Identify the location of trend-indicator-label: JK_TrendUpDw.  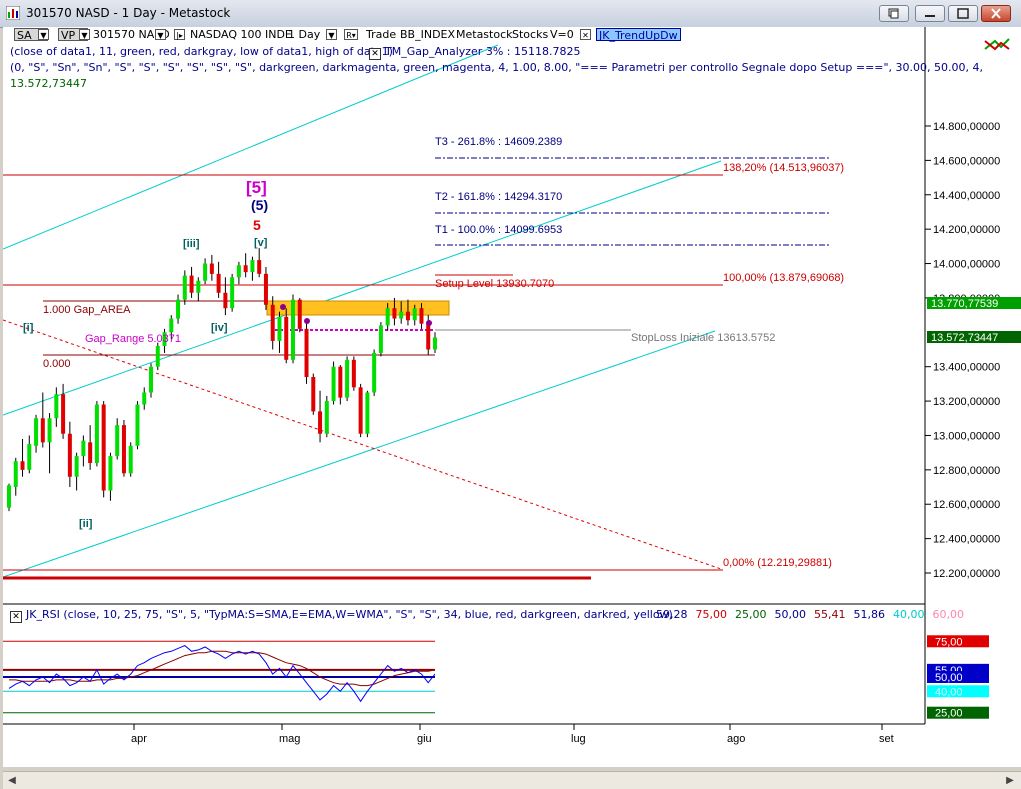
(638, 35).